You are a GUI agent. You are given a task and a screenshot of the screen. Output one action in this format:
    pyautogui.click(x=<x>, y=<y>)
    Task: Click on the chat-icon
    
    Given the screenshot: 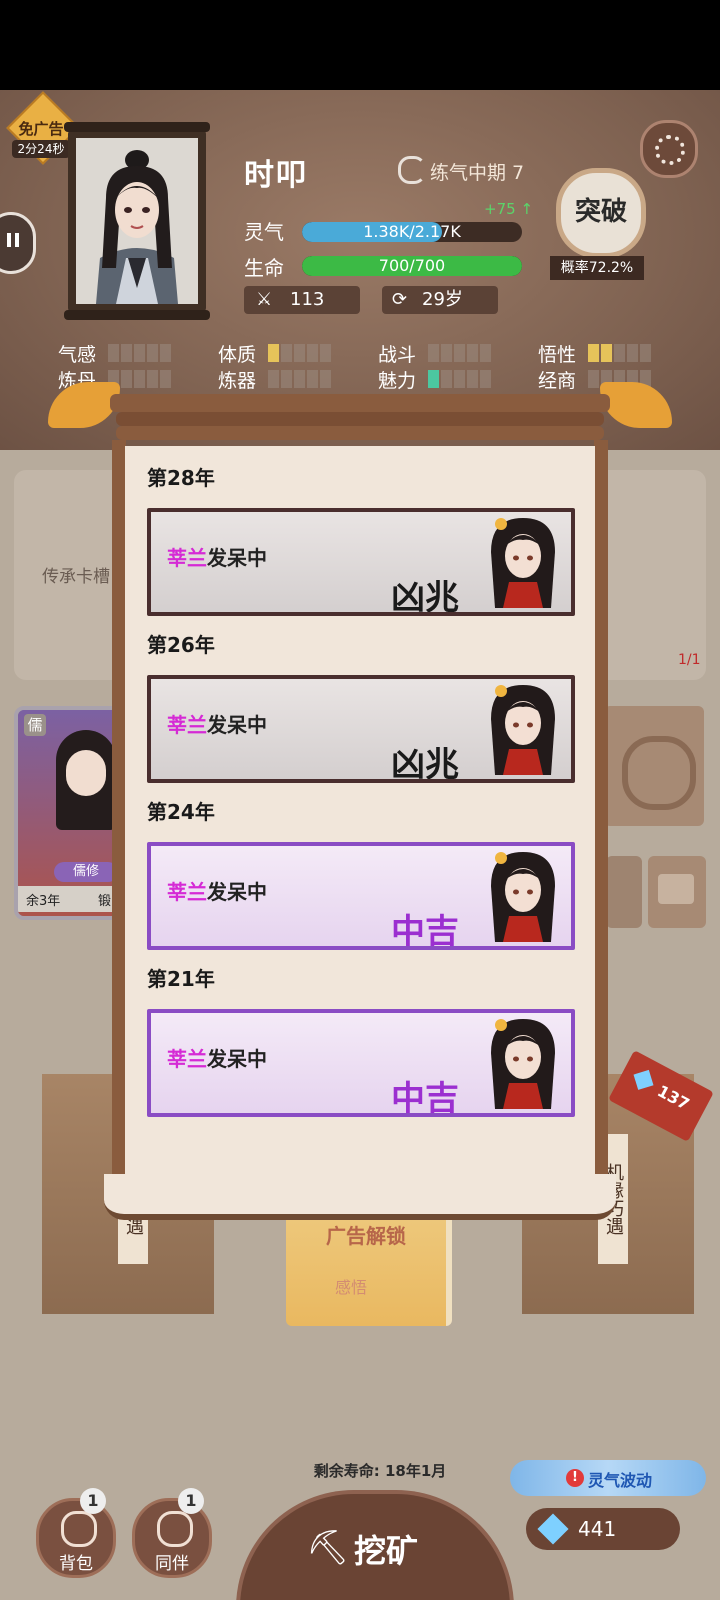 What is the action you would take?
    pyautogui.click(x=9, y=240)
    